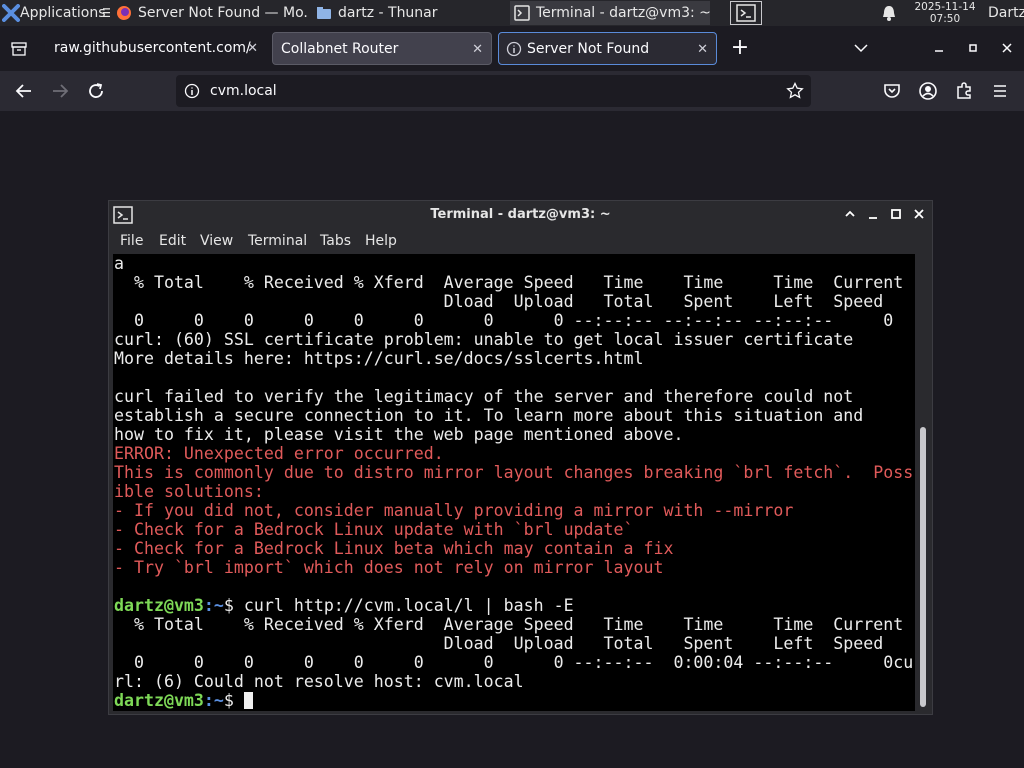 The height and width of the screenshot is (768, 1024). I want to click on menu-file: File, so click(131, 241).